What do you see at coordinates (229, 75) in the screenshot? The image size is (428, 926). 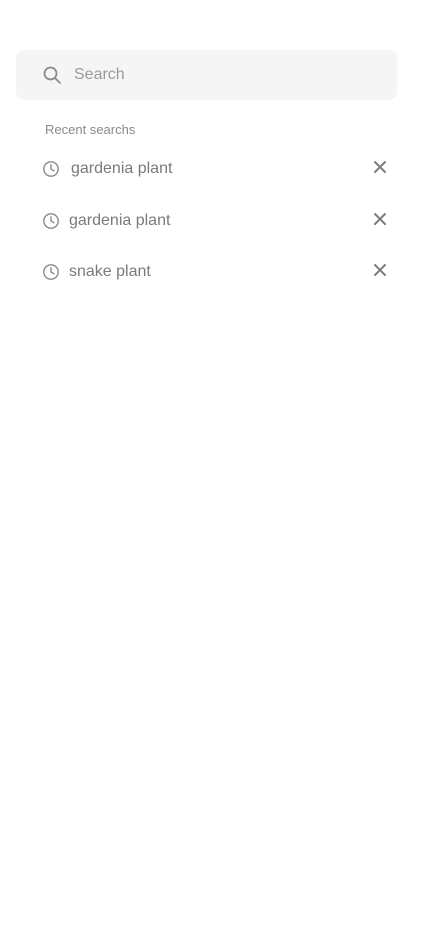 I see `search-input` at bounding box center [229, 75].